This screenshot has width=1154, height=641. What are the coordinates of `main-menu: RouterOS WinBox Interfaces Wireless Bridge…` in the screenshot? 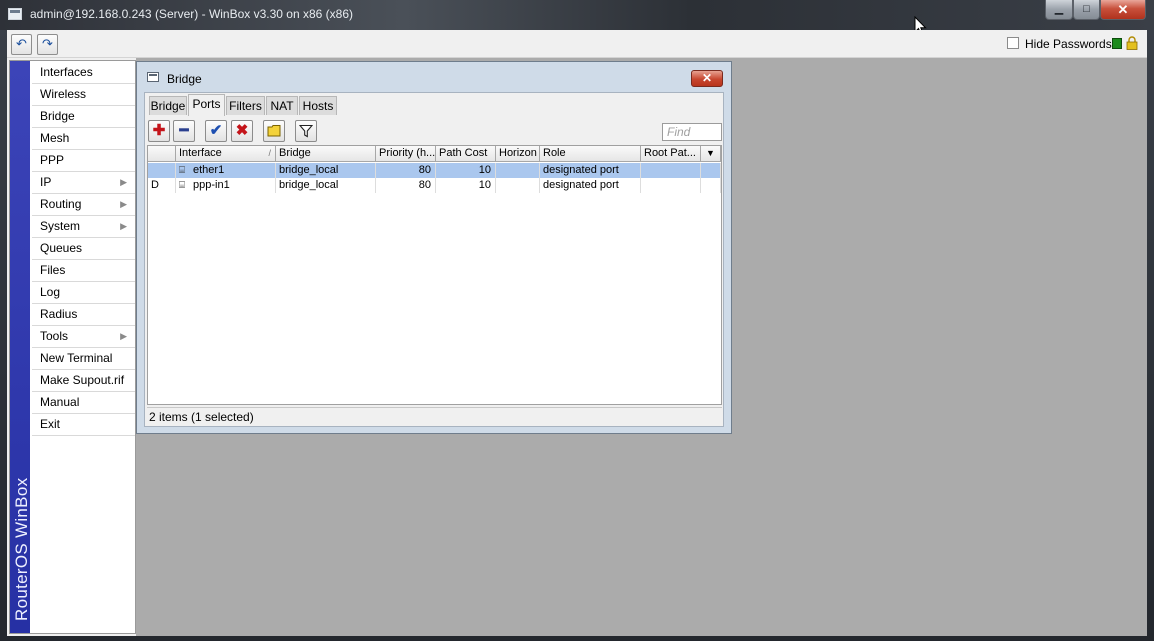 It's located at (72, 347).